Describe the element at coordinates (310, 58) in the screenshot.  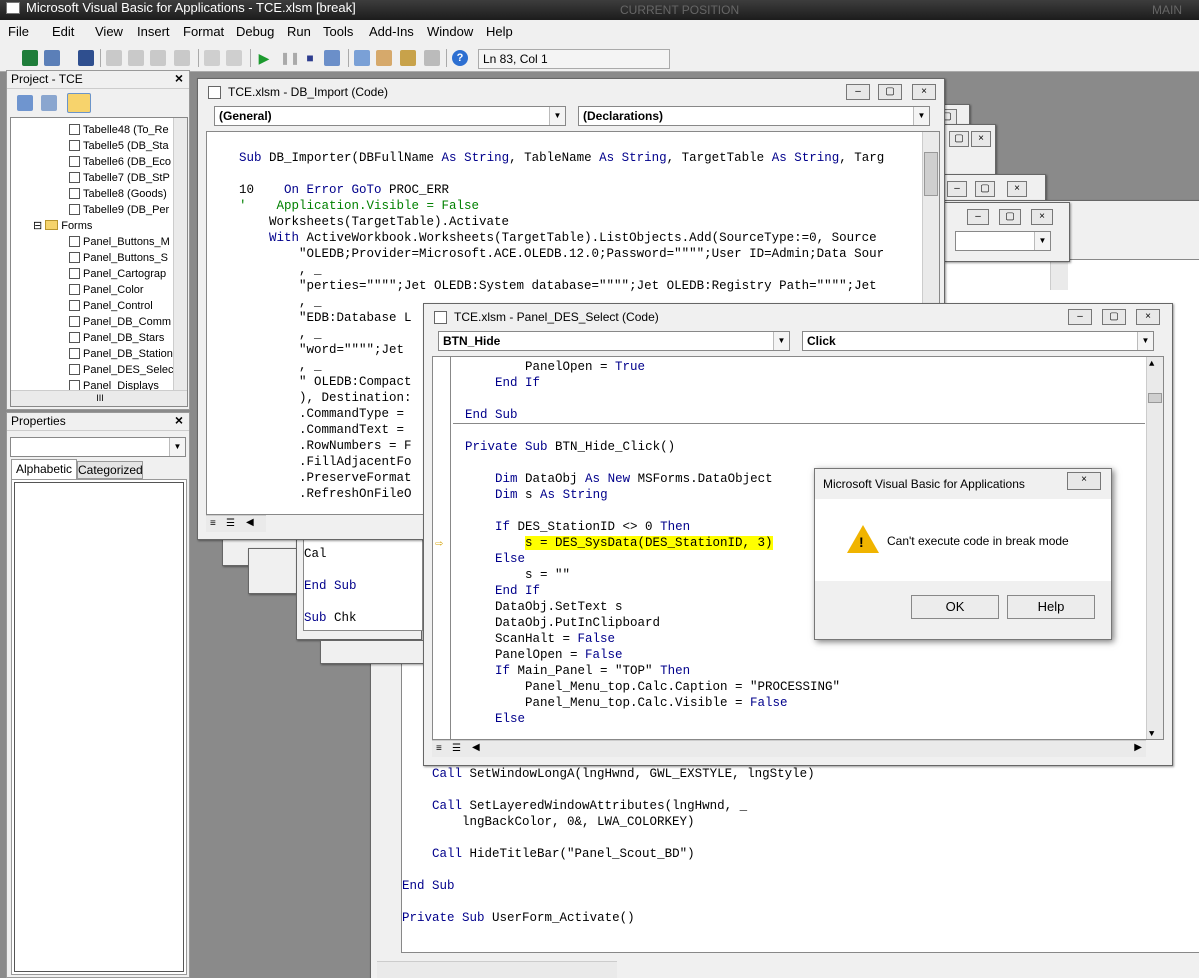
I see `reset-icon: ■` at that location.